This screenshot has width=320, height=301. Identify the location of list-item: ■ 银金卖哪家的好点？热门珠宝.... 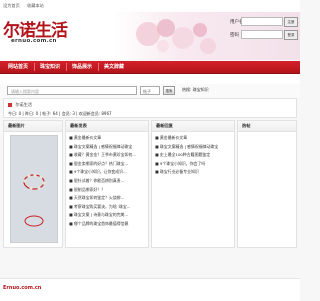
(107, 164).